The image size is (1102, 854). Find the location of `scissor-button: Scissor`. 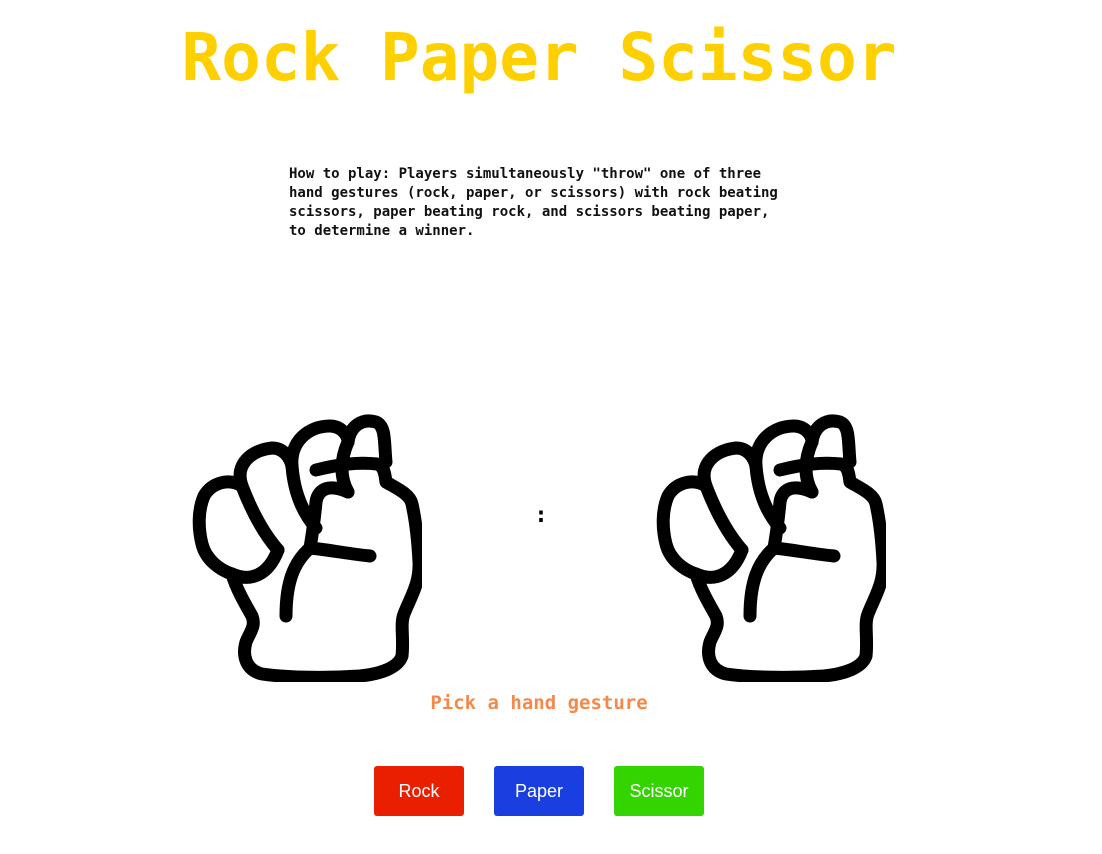

scissor-button: Scissor is located at coordinates (659, 791).